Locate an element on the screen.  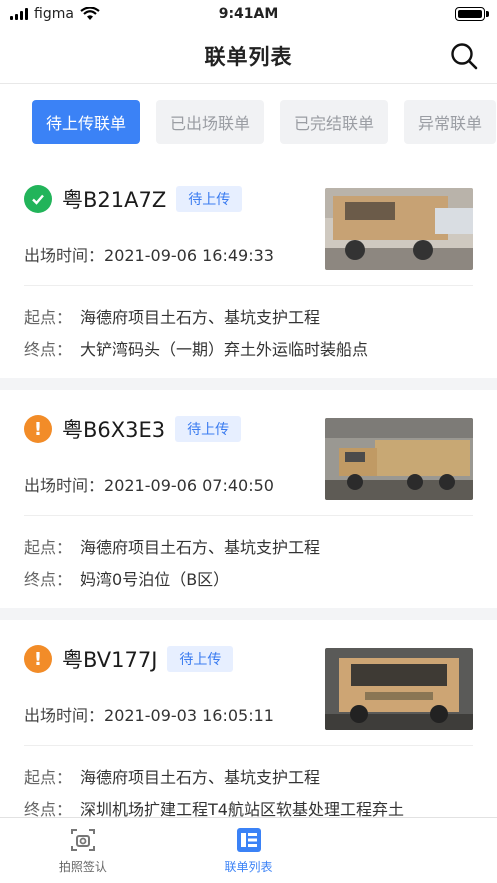
tab-abnormal: 异常联单 is located at coordinates (450, 122).